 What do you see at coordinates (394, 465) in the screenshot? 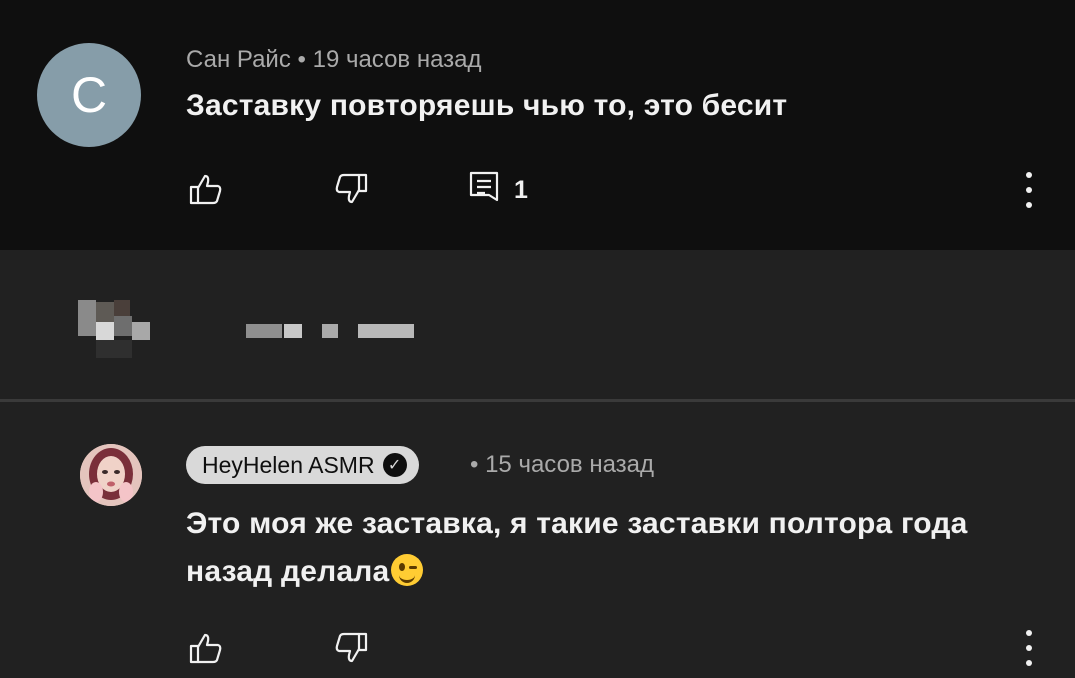
I see `check-icon: ✓` at bounding box center [394, 465].